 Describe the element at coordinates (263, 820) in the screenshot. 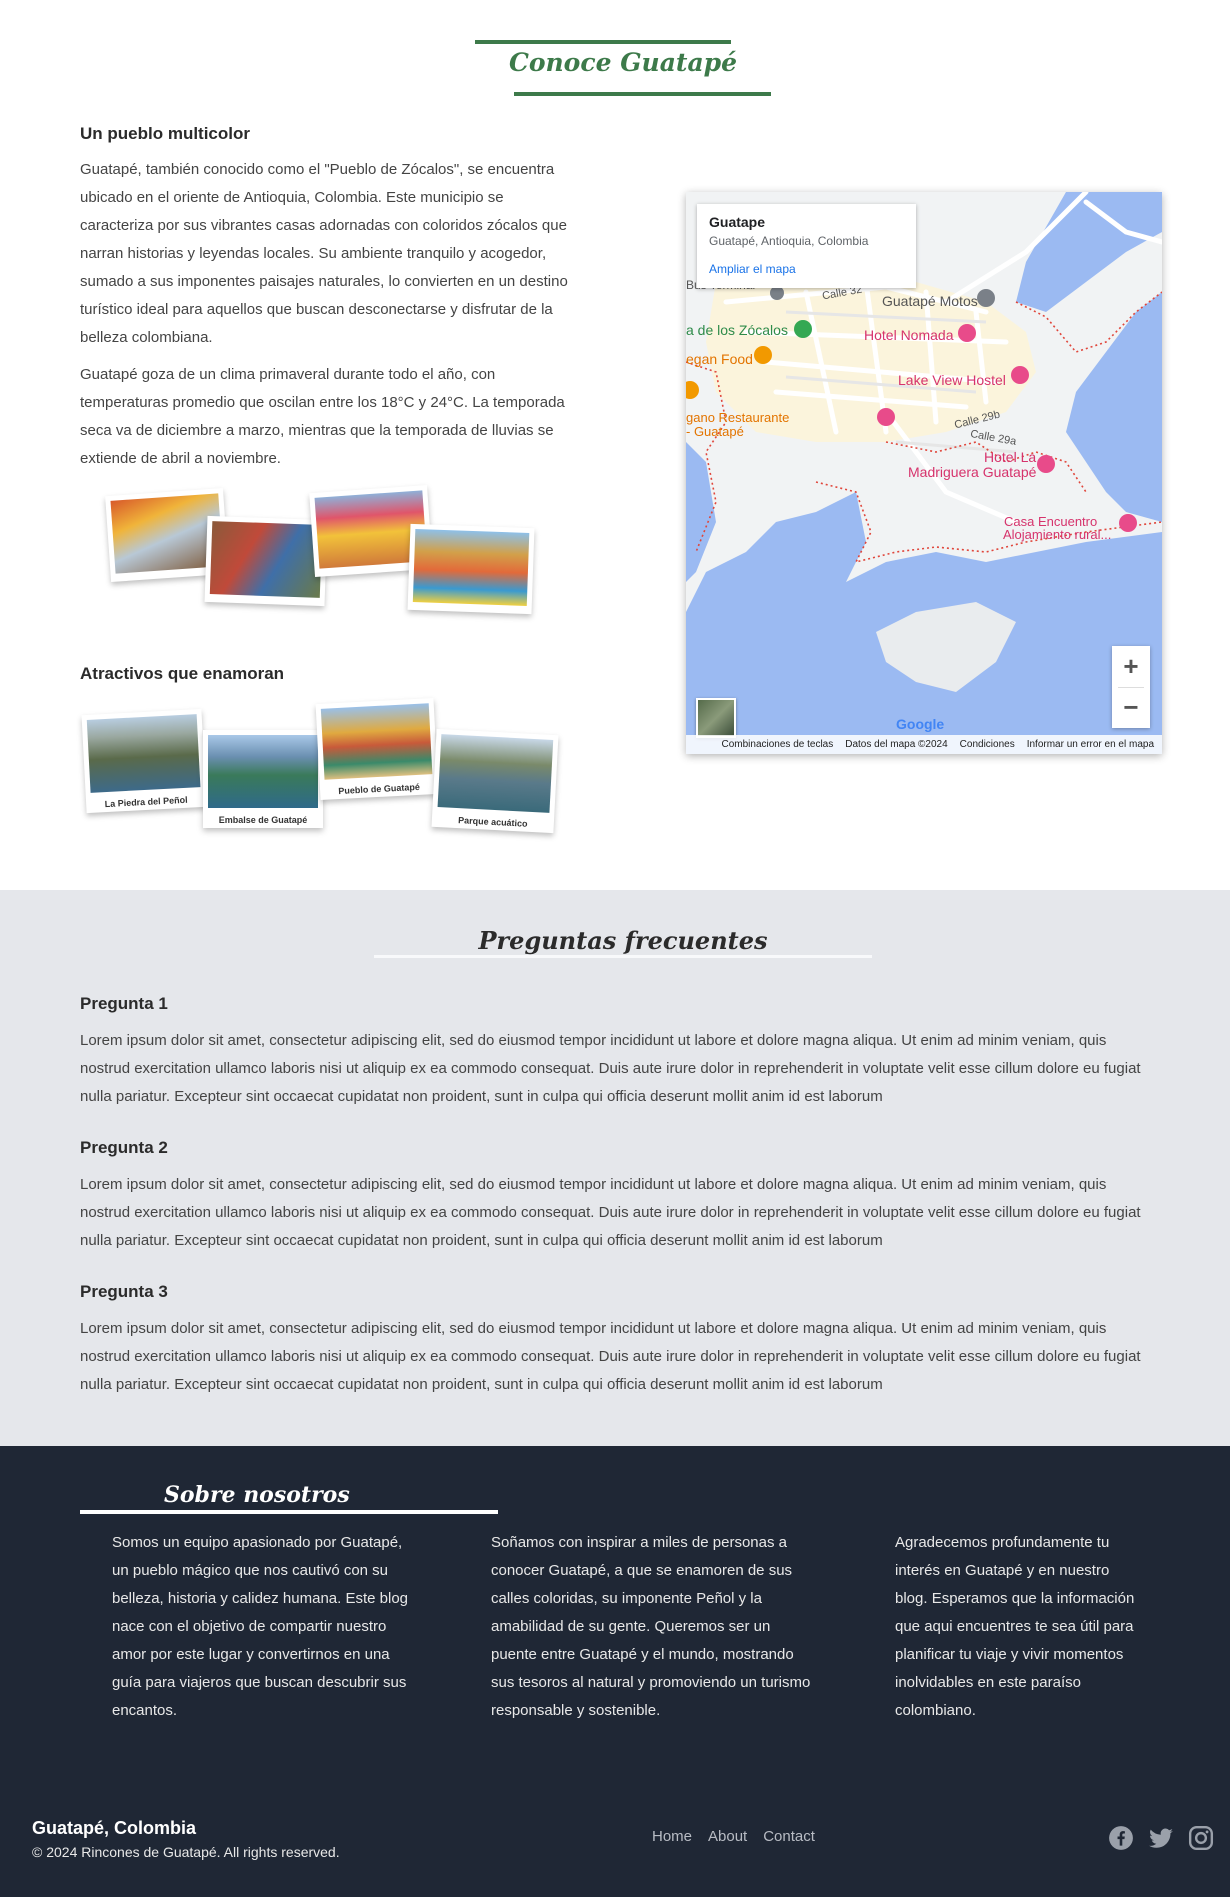

I see `attraction-caption: Embalse de Guatapé` at that location.